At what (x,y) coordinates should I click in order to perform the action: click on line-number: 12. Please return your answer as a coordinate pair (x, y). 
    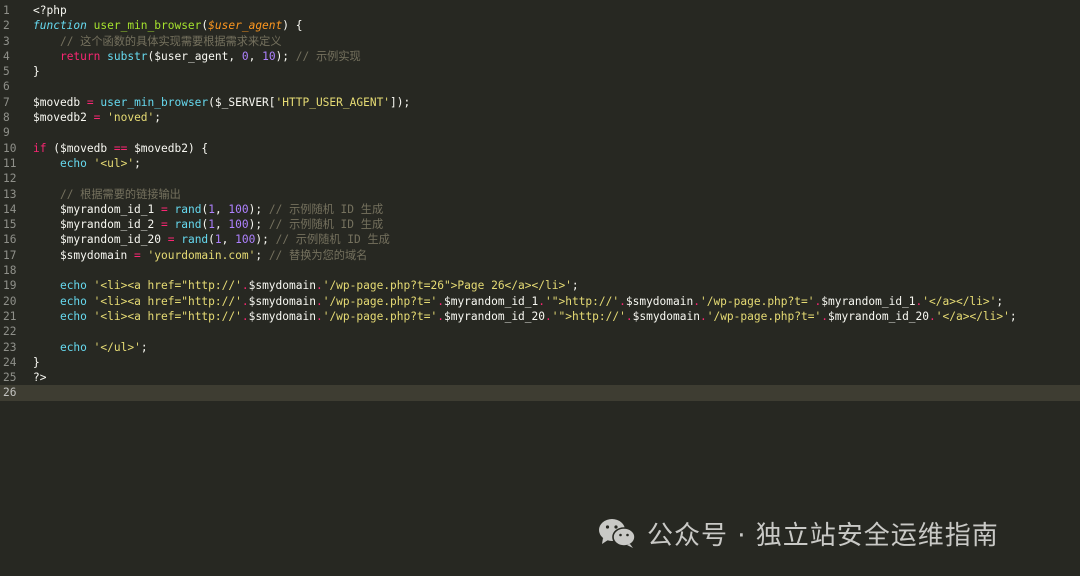
    Looking at the image, I should click on (10, 179).